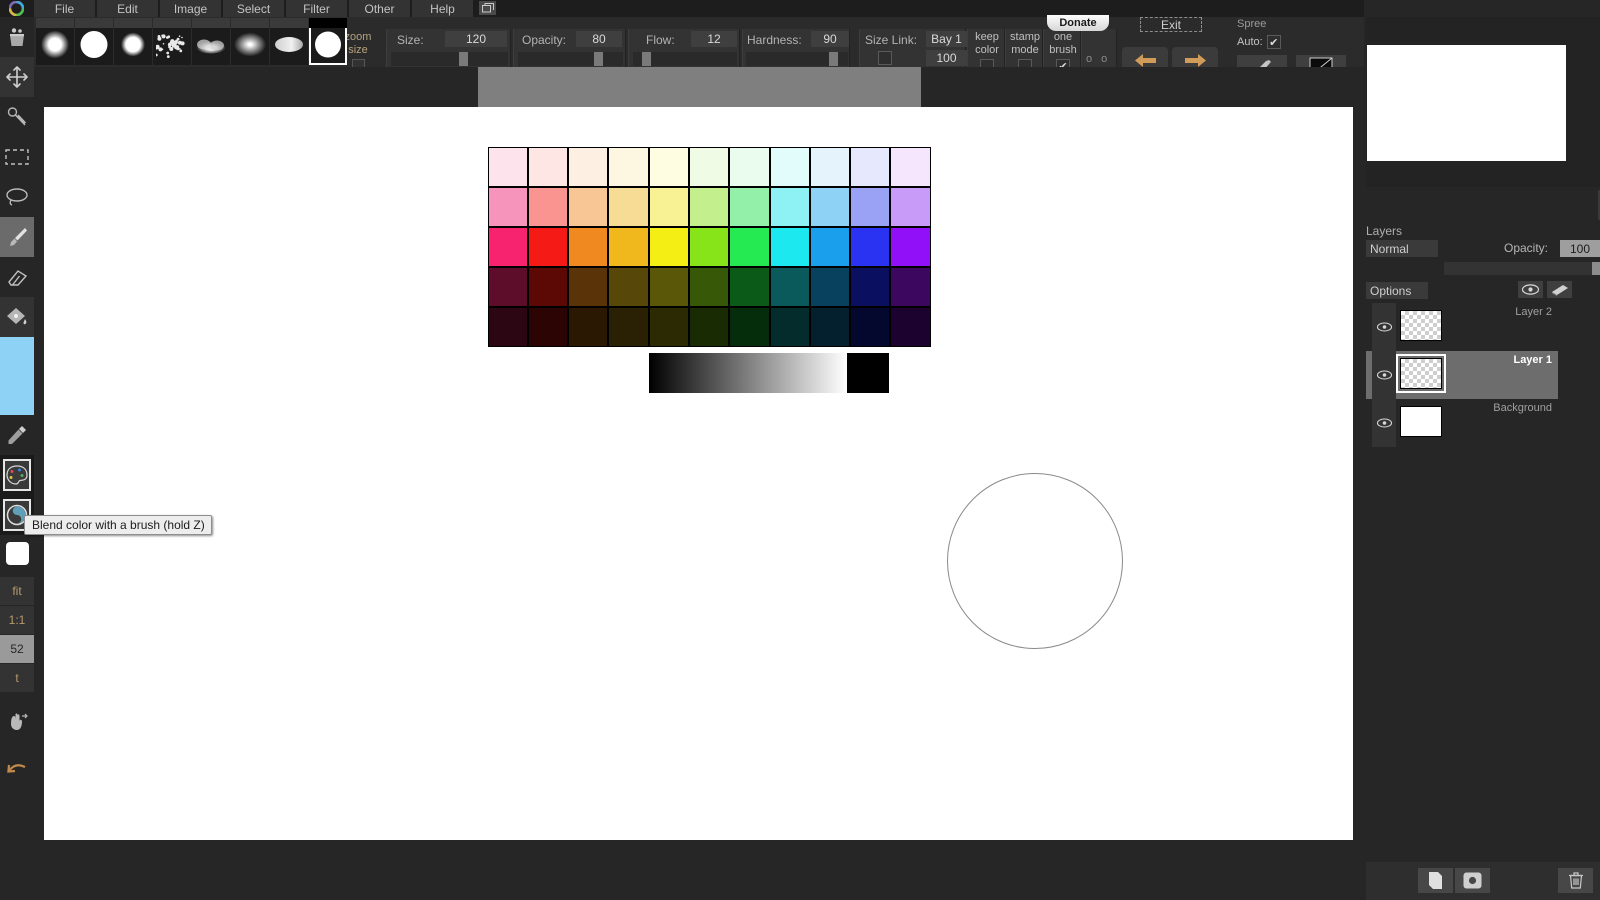 Image resolution: width=1600 pixels, height=900 pixels. What do you see at coordinates (588, 166) in the screenshot?
I see `palette-swatch-r0-c2` at bounding box center [588, 166].